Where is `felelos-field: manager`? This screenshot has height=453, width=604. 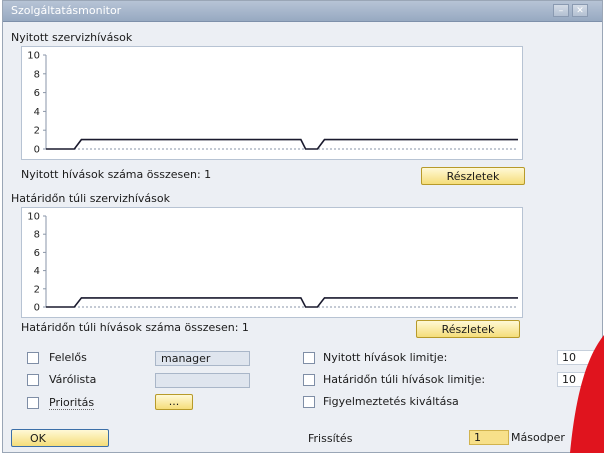
felelos-field: manager is located at coordinates (202, 358).